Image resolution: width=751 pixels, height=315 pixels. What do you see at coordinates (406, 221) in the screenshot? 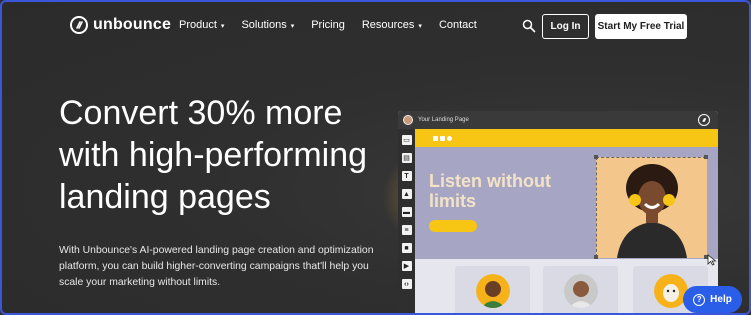
I see `builder-toolbar: ▭ ▤ T ▲ ▬ ≡ ■ ▶ ‹›` at bounding box center [406, 221].